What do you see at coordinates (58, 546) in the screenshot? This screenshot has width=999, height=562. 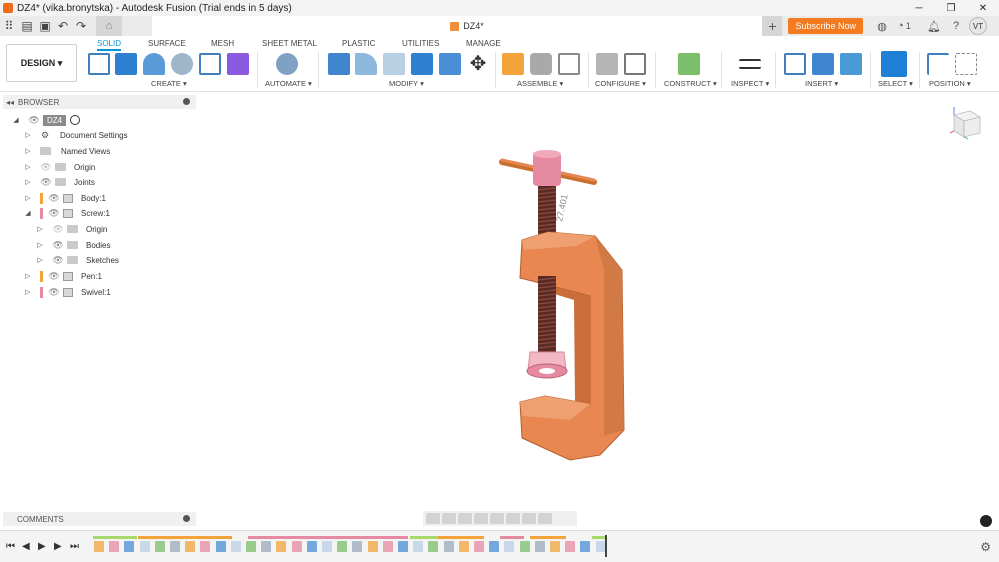 I see `step-forward-icon: ▶` at bounding box center [58, 546].